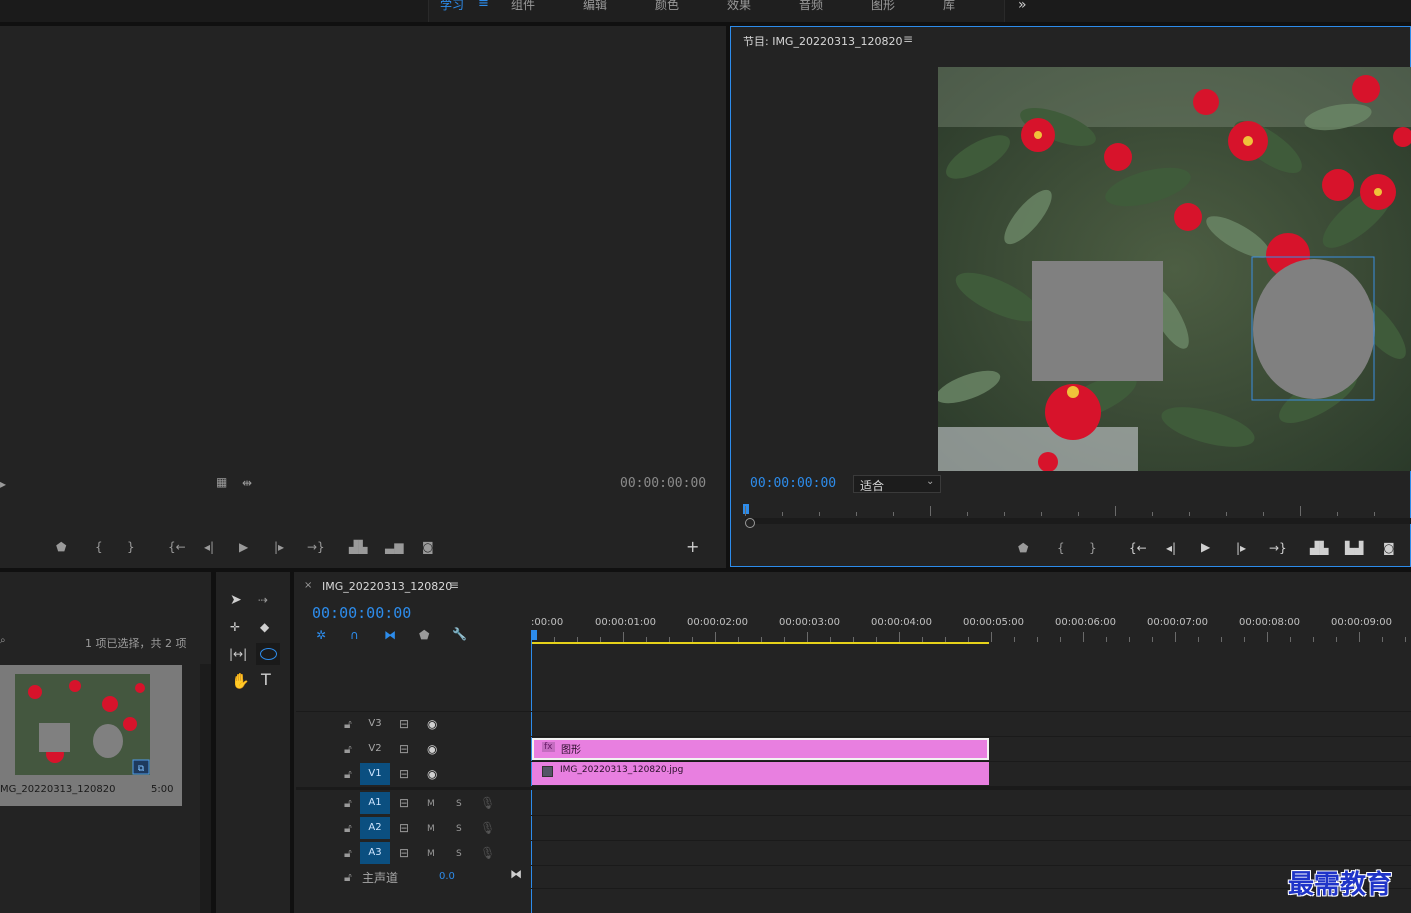 Image resolution: width=1411 pixels, height=913 pixels. What do you see at coordinates (516, 874) in the screenshot?
I see `go-to-end-icon: ⧓` at bounding box center [516, 874].